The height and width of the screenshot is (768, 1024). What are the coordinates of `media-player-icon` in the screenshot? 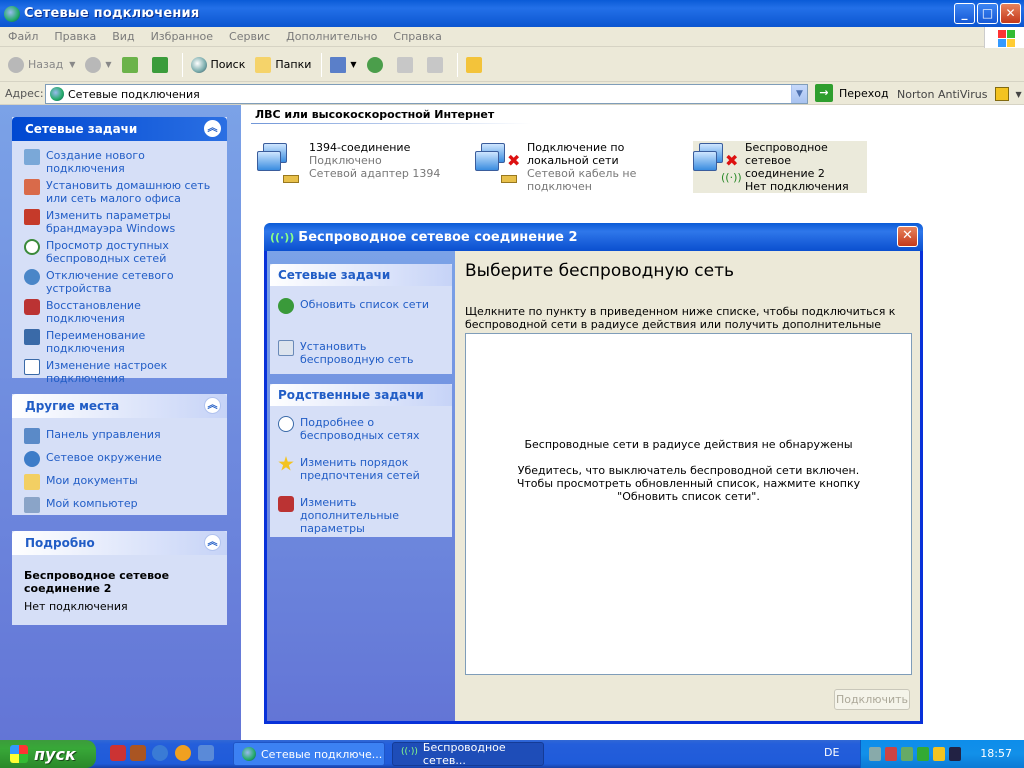 It's located at (183, 753).